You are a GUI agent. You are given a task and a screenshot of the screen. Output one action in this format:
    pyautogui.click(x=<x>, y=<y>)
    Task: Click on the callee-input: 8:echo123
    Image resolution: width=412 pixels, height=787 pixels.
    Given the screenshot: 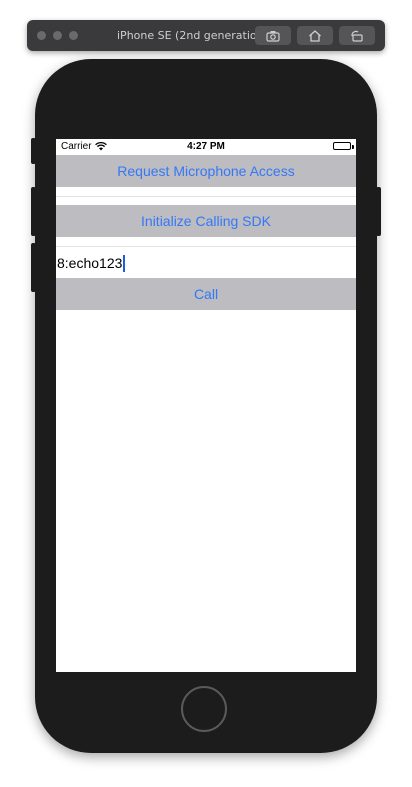 What is the action you would take?
    pyautogui.click(x=206, y=263)
    